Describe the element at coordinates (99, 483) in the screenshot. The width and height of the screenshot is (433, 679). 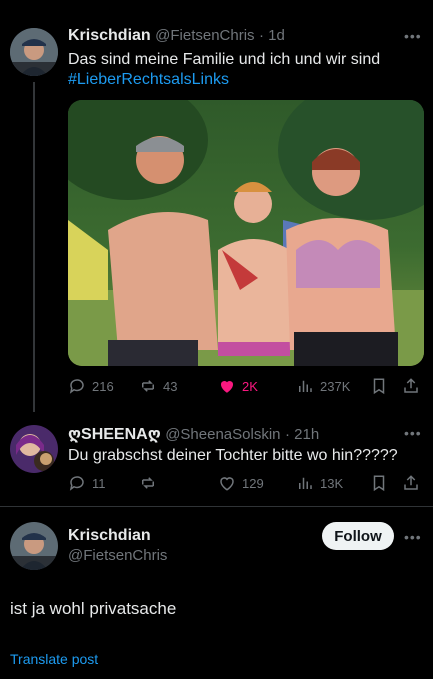
I see `reply-count: 11` at that location.